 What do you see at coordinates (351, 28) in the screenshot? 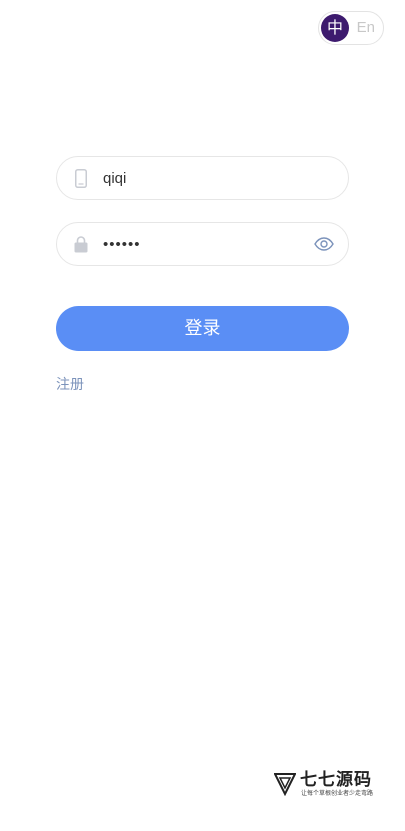
I see `language-toggle: 中 En` at bounding box center [351, 28].